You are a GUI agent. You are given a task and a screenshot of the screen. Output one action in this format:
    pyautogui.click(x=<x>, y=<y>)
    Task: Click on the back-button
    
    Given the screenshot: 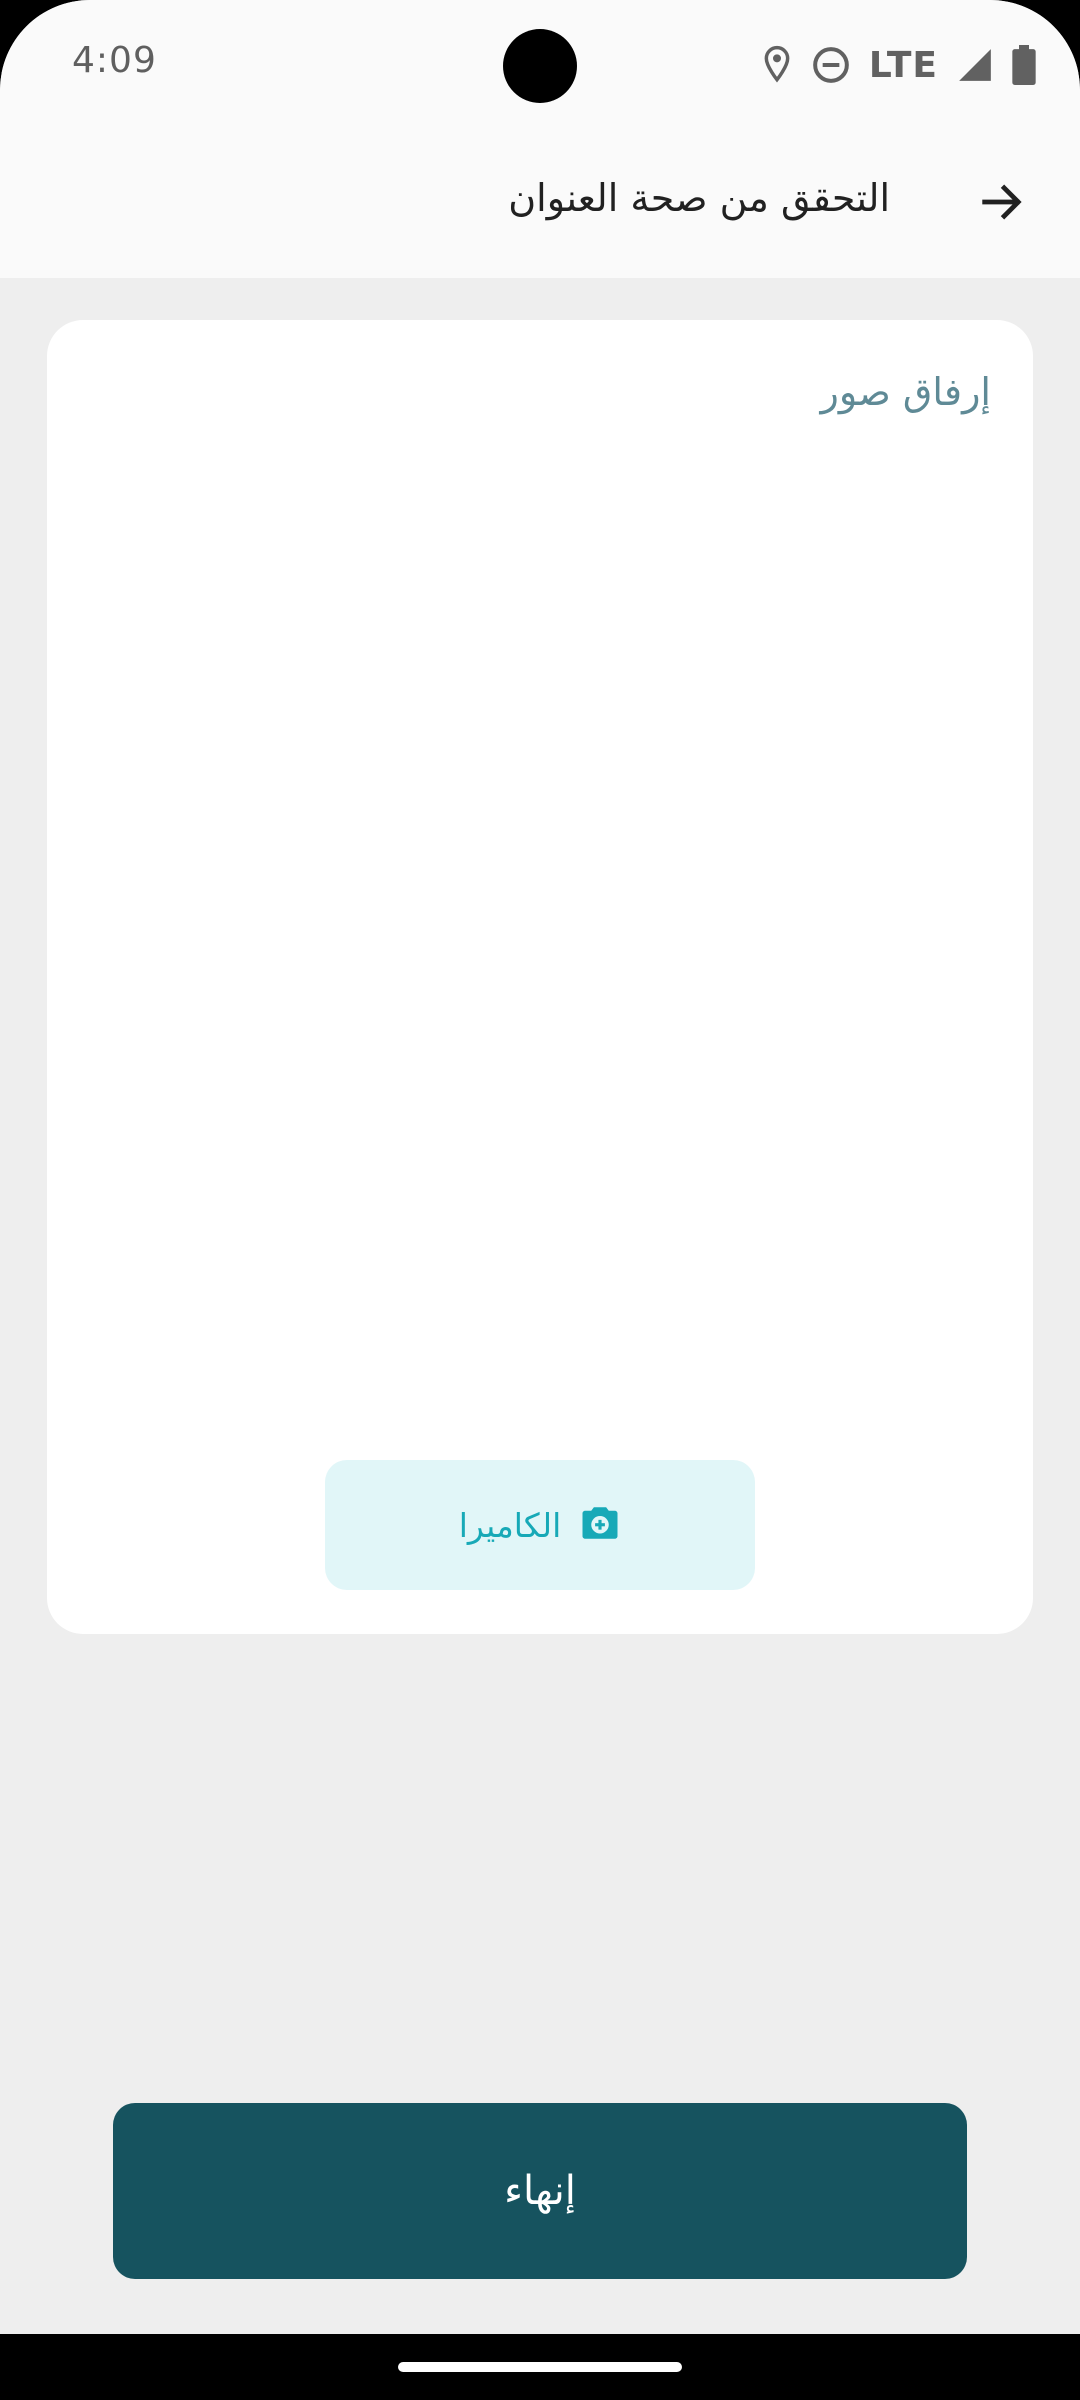 What is the action you would take?
    pyautogui.click(x=1002, y=204)
    